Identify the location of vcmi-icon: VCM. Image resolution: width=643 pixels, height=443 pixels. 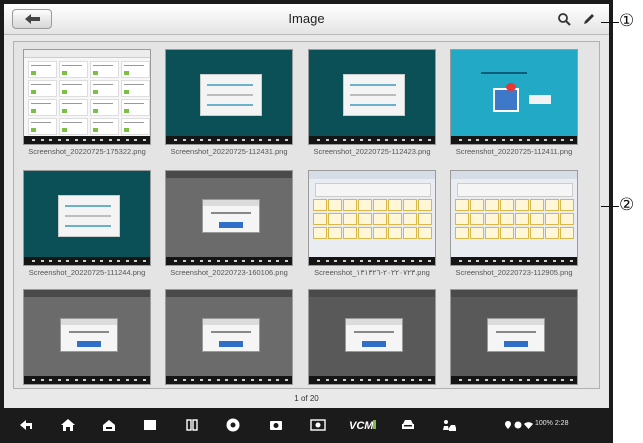
(363, 425).